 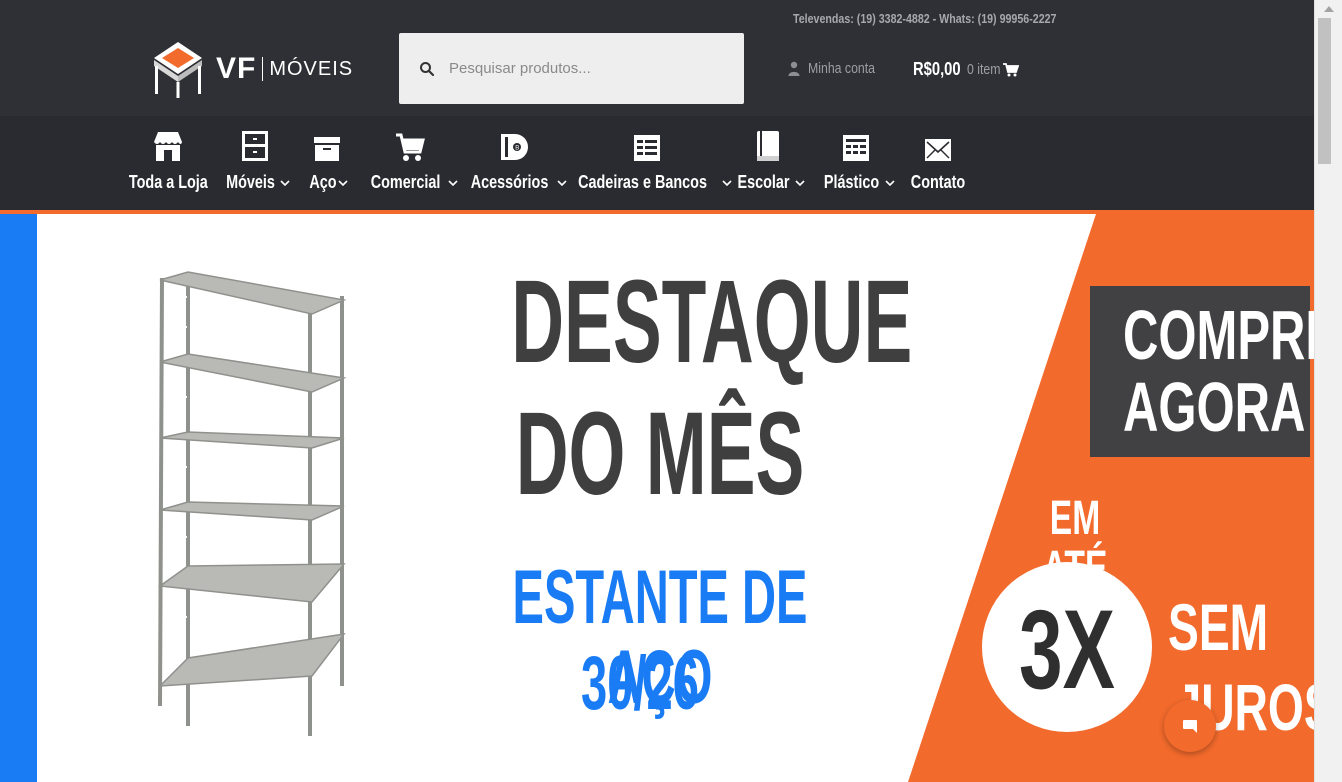 What do you see at coordinates (236, 68) in the screenshot?
I see `logo-primary: VF` at bounding box center [236, 68].